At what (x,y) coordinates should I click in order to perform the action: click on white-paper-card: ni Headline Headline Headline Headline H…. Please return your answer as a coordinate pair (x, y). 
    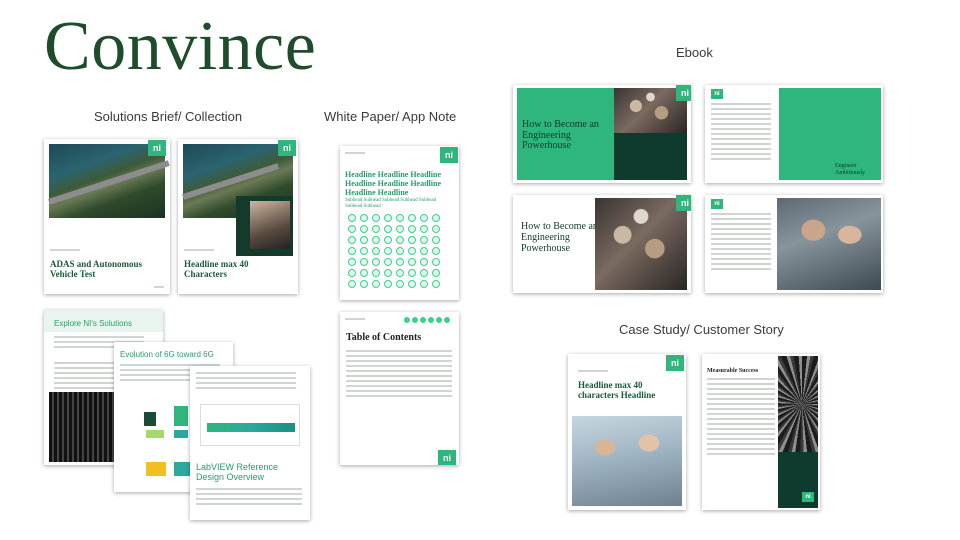
    Looking at the image, I should click on (399, 223).